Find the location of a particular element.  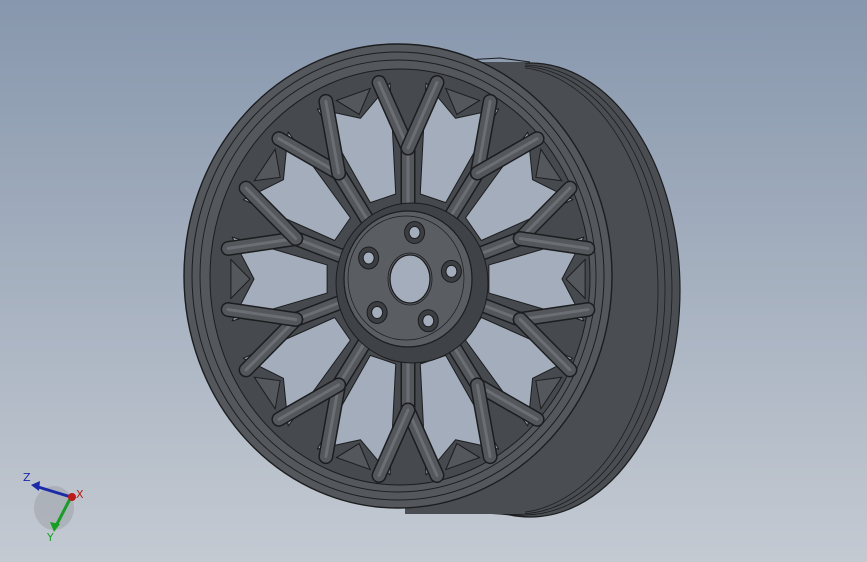

z-axis-label: Z is located at coordinates (27, 477).